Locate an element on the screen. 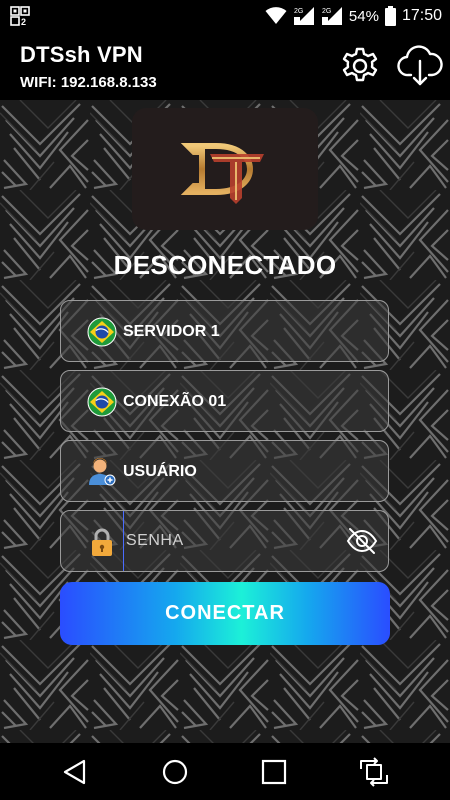 Image resolution: width=450 pixels, height=800 pixels. gear-icon is located at coordinates (360, 66).